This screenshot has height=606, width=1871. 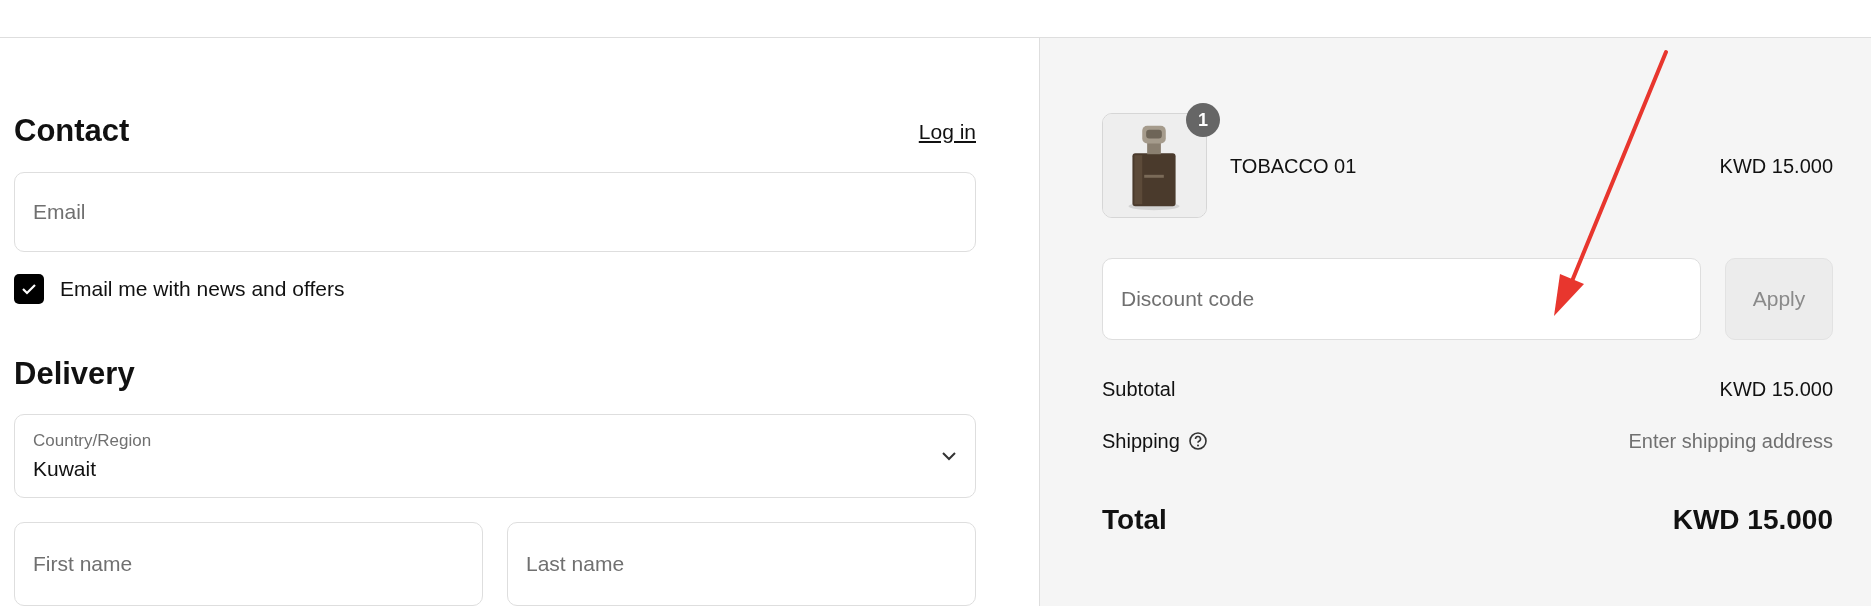 What do you see at coordinates (1141, 441) in the screenshot?
I see `shipping-label: Shipping` at bounding box center [1141, 441].